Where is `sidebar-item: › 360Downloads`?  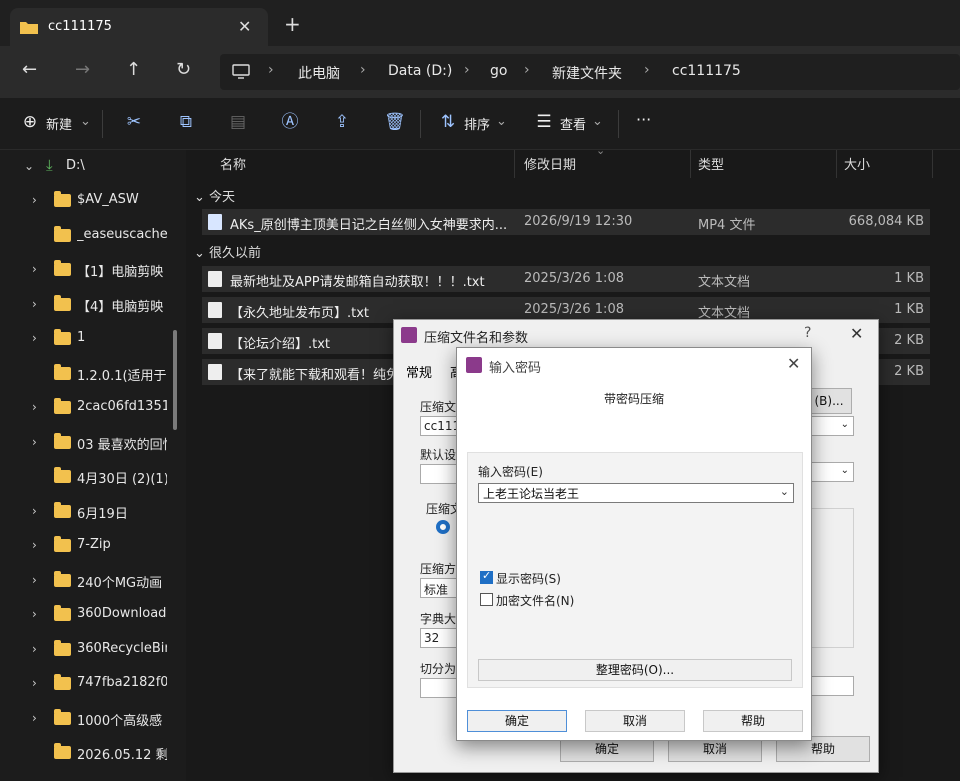 sidebar-item: › 360Downloads is located at coordinates (90, 614).